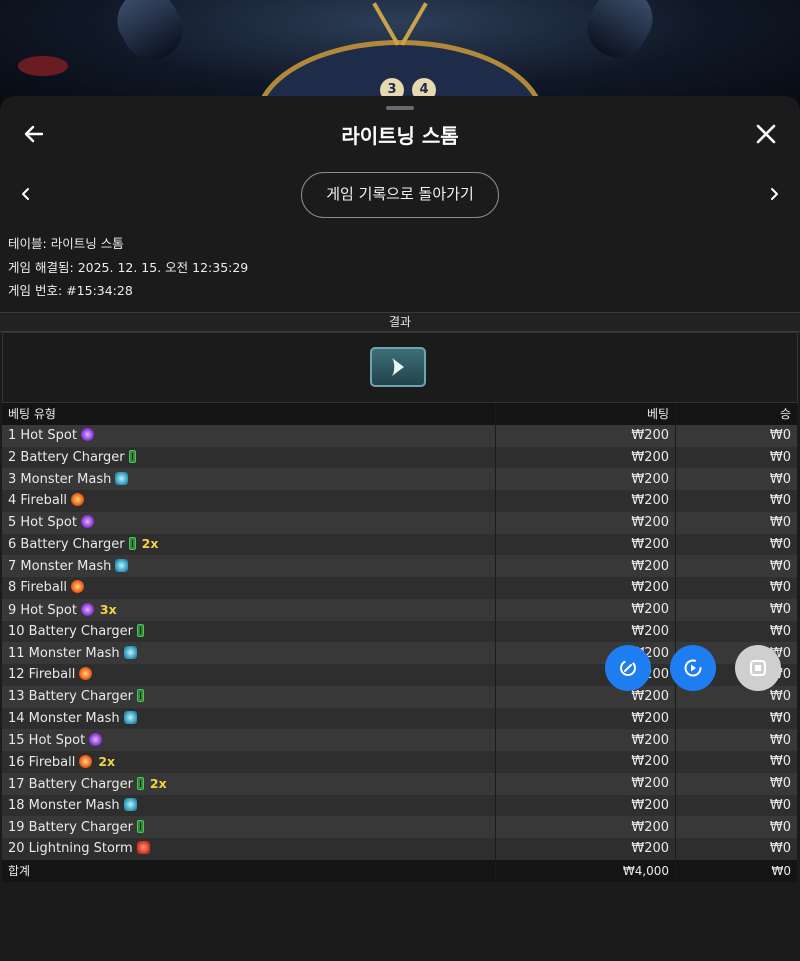 The width and height of the screenshot is (800, 961). Describe the element at coordinates (128, 244) in the screenshot. I see `info-table-row: 테이블: 라이트닝 스톰` at that location.